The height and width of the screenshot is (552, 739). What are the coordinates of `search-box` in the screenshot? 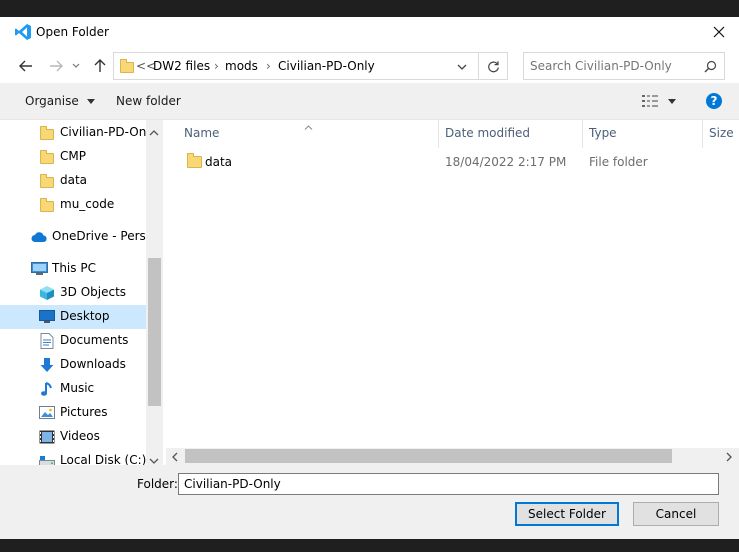 It's located at (624, 66).